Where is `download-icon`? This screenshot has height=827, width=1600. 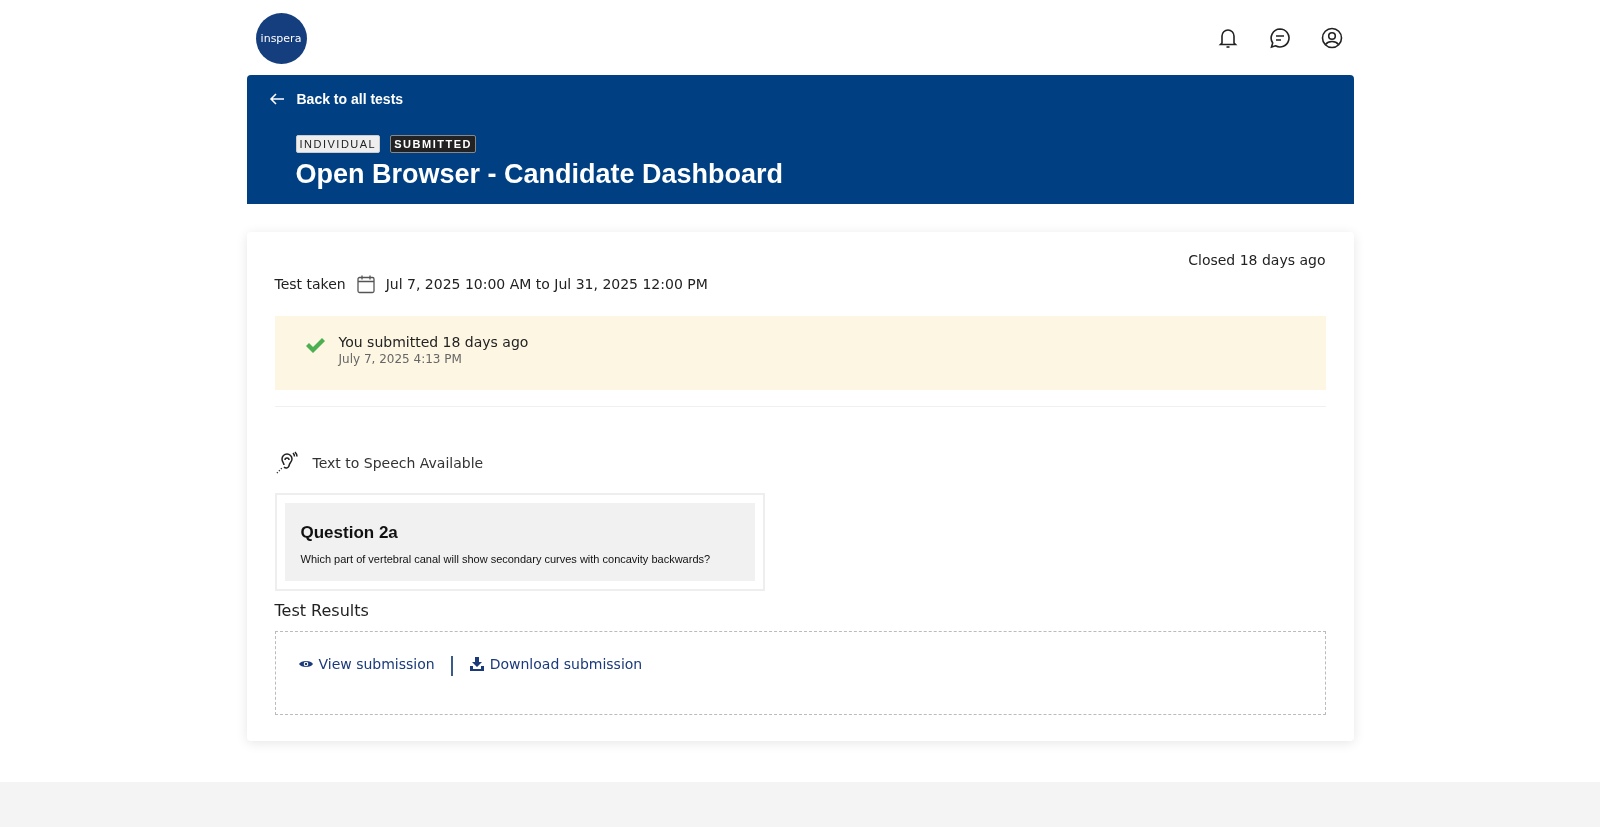
download-icon is located at coordinates (476, 664).